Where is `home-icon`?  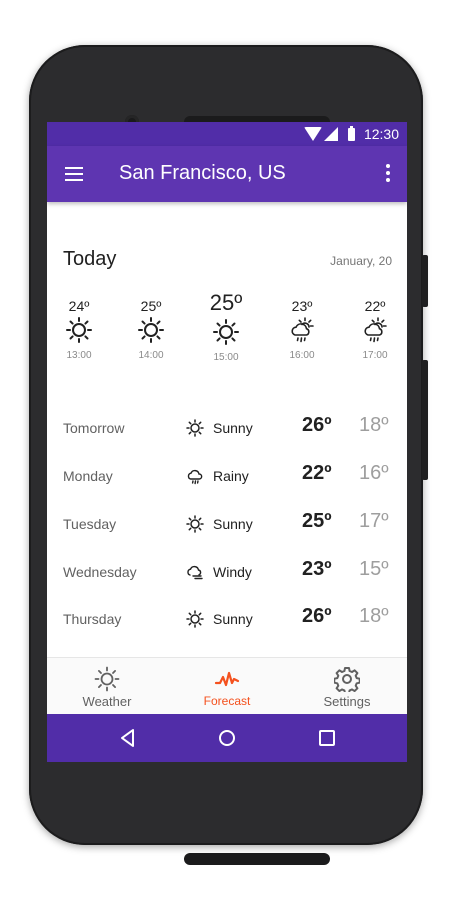
home-icon is located at coordinates (227, 738).